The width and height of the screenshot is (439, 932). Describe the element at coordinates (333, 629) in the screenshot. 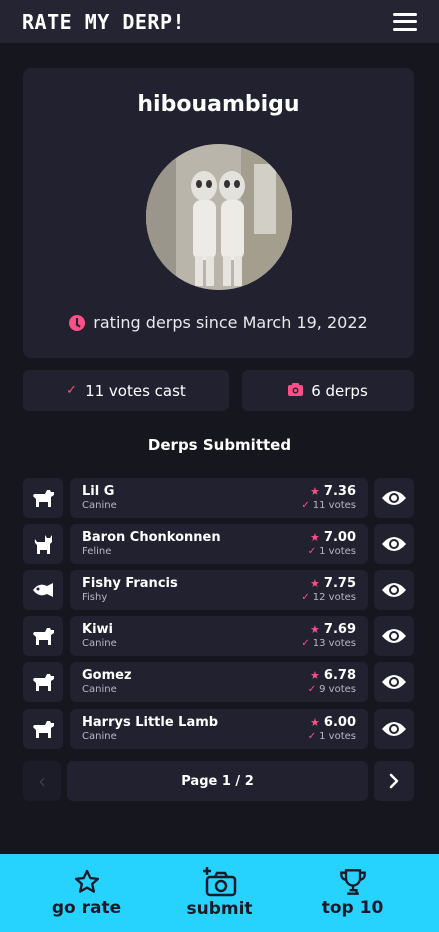

I see `derp-score: ★ 7.69` at that location.